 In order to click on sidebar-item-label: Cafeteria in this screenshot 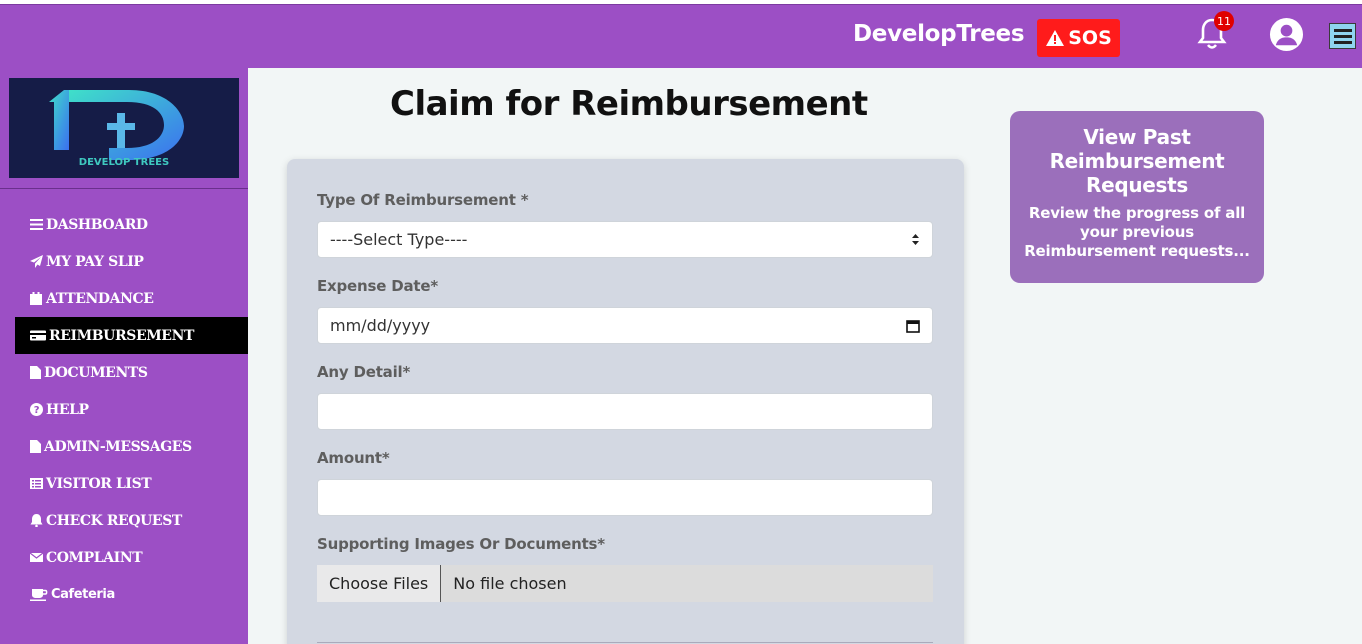, I will do `click(83, 594)`.